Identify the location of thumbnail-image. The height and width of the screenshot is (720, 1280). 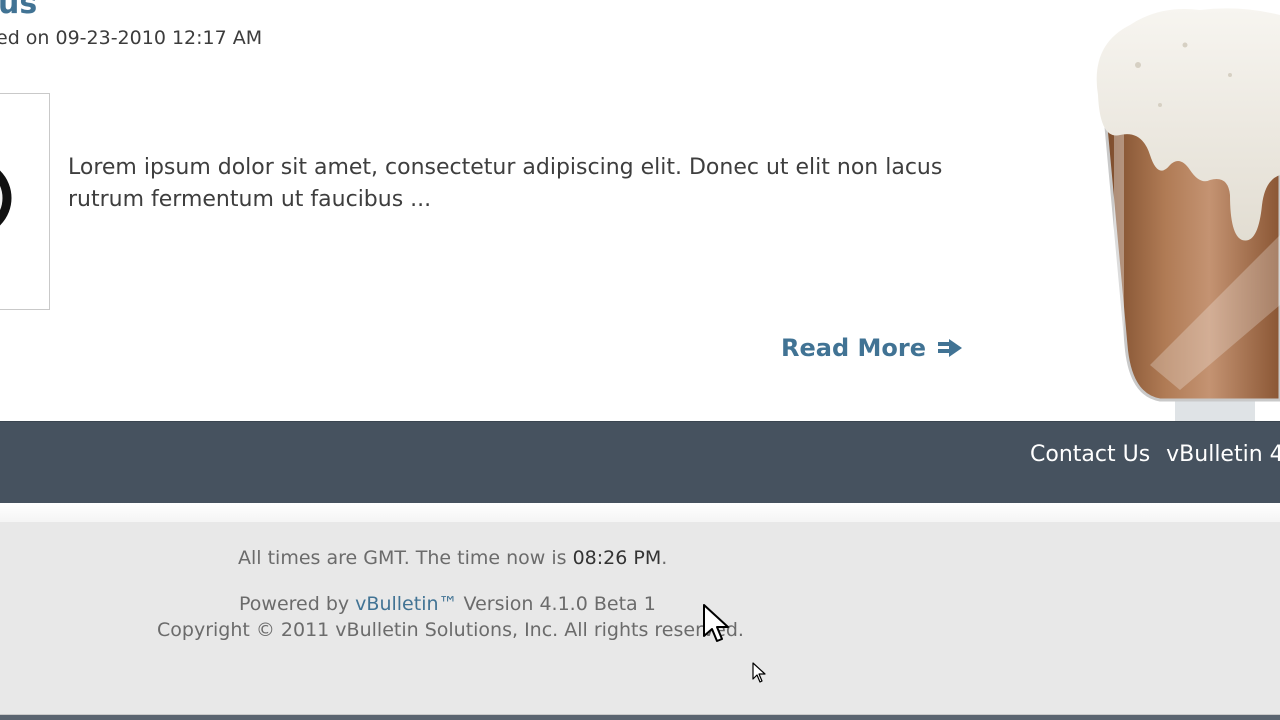
(6, 198).